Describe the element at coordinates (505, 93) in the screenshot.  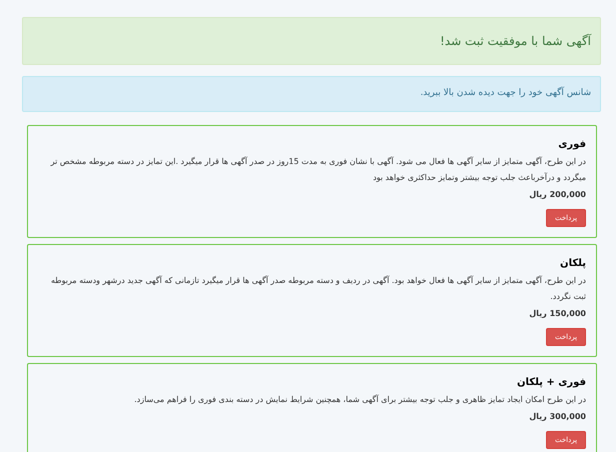
I see `alert-text: شانس آگهی خود را جهت دیده شدن بالا ببرید.` at that location.